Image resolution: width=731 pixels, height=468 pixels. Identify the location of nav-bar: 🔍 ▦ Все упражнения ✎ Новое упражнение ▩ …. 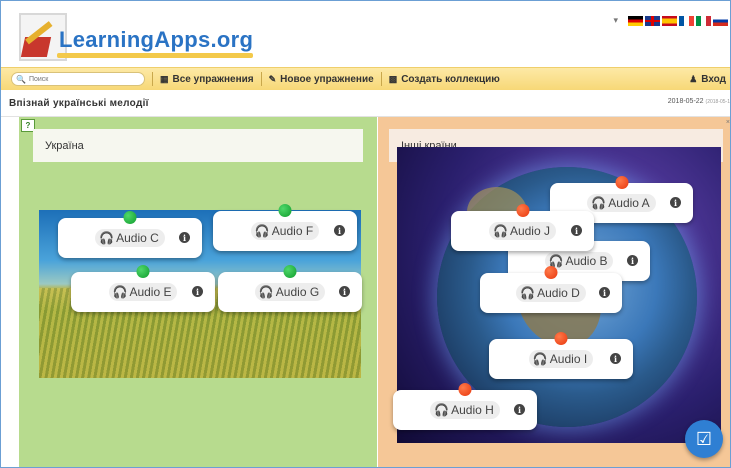
(365, 79).